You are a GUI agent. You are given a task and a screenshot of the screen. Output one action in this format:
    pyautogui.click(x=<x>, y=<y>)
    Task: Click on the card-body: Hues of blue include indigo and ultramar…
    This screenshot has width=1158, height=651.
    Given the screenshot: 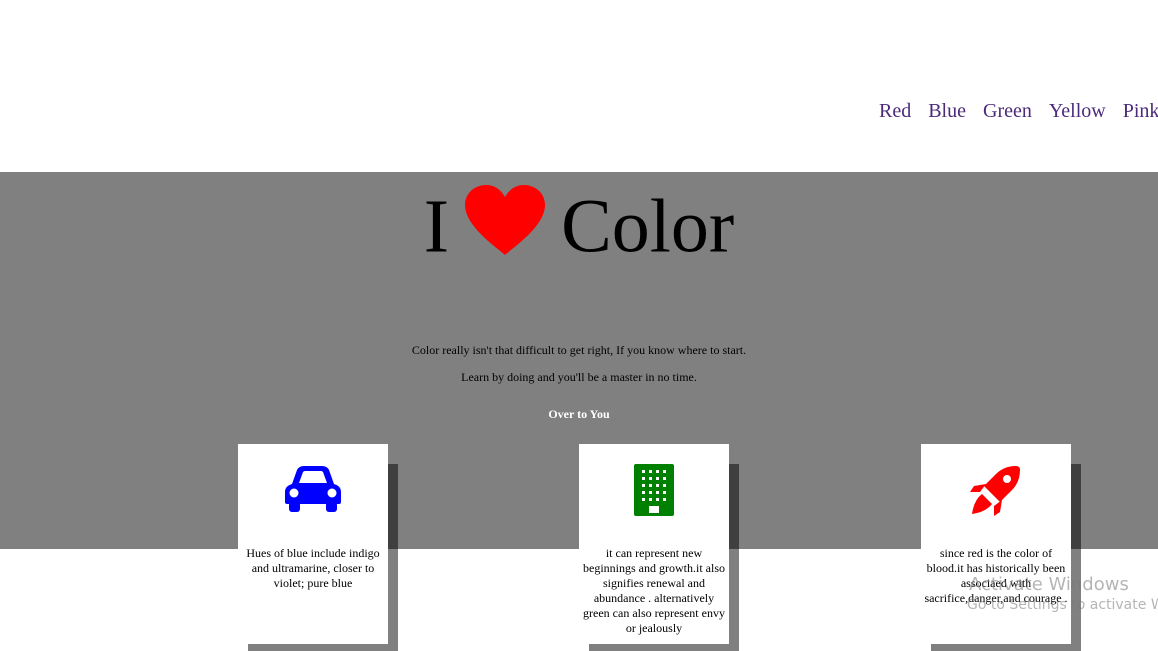 What is the action you would take?
    pyautogui.click(x=313, y=544)
    